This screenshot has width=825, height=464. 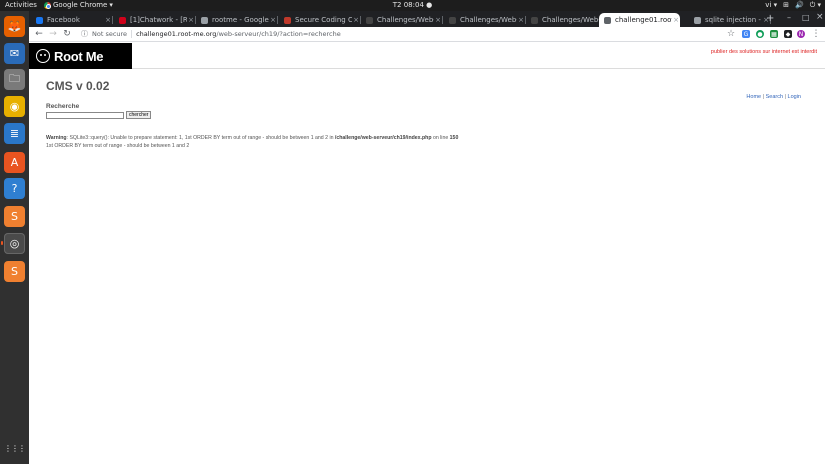 I want to click on logo-text: Root Me, so click(x=79, y=56).